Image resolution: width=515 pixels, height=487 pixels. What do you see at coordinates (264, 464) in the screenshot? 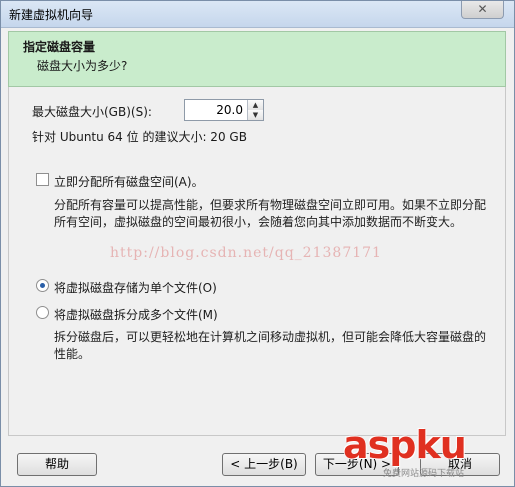
I see `back-button: < 上一步(B)` at bounding box center [264, 464].